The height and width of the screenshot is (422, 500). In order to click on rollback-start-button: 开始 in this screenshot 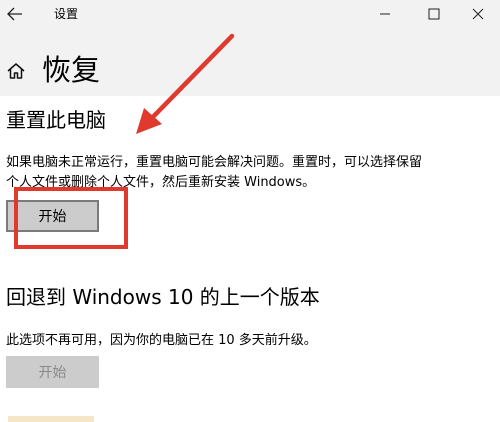, I will do `click(52, 372)`.